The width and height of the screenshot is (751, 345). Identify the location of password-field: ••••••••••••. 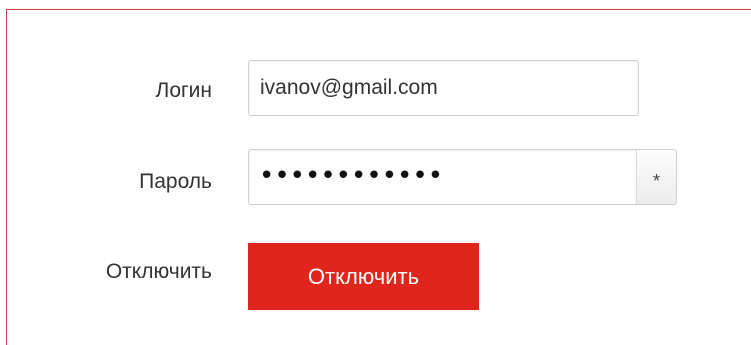
(442, 177).